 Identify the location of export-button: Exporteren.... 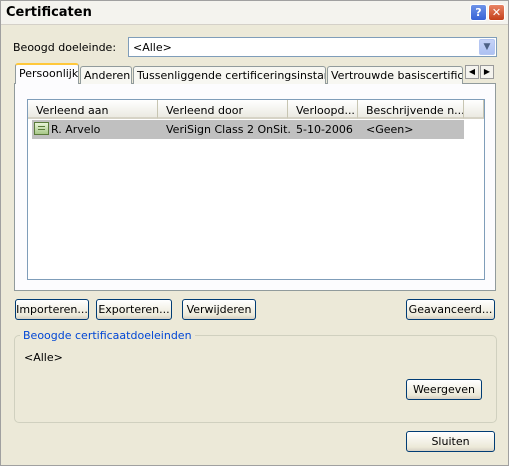
(134, 309).